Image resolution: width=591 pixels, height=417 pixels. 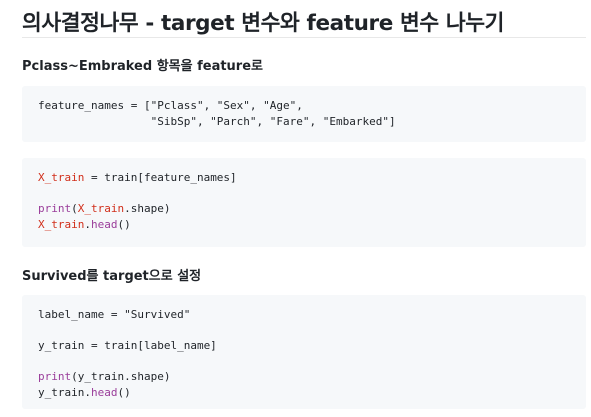 I want to click on section-heading-feature: Pclass~Embraked 항목을 feature로, so click(x=142, y=66).